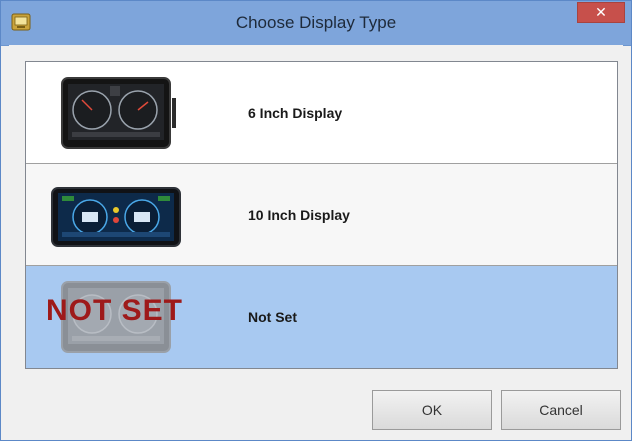 The height and width of the screenshot is (441, 632). I want to click on option-label: 6 Inch Display, so click(295, 113).